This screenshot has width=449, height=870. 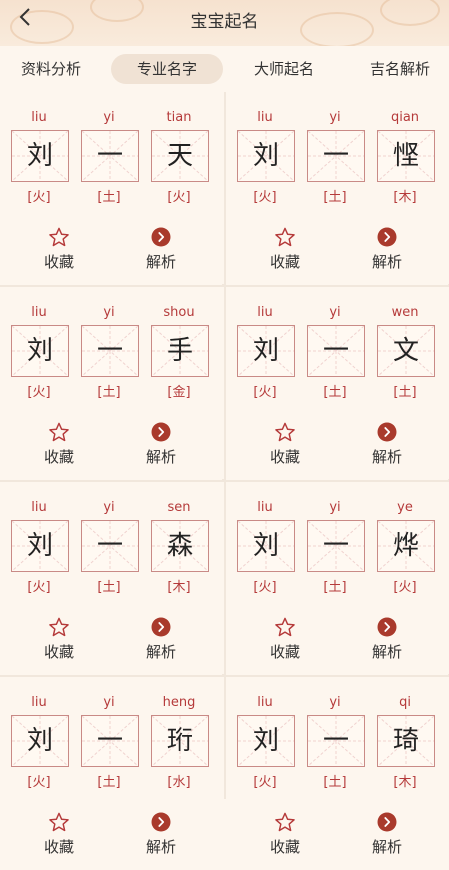 I want to click on tab-professional-names: 专业名字, so click(x=167, y=69).